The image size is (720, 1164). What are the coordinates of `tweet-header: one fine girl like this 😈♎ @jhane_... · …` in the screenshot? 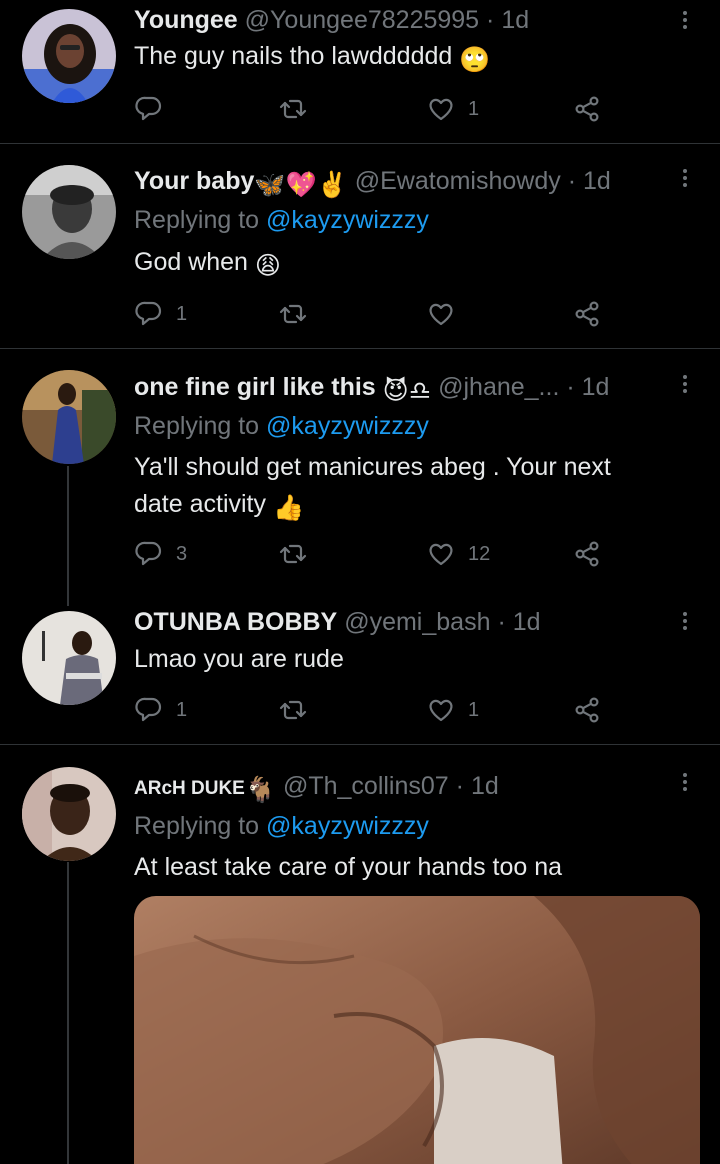 It's located at (397, 389).